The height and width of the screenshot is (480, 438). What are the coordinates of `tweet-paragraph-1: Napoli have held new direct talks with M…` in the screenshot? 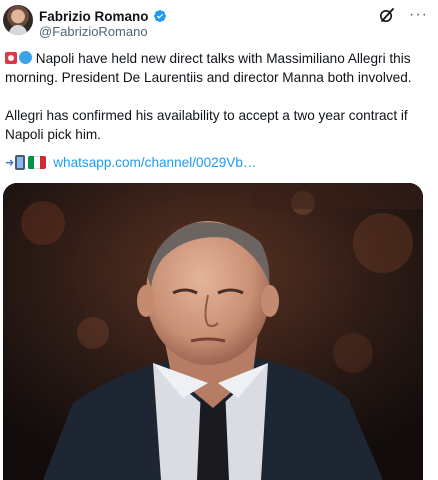 It's located at (217, 68).